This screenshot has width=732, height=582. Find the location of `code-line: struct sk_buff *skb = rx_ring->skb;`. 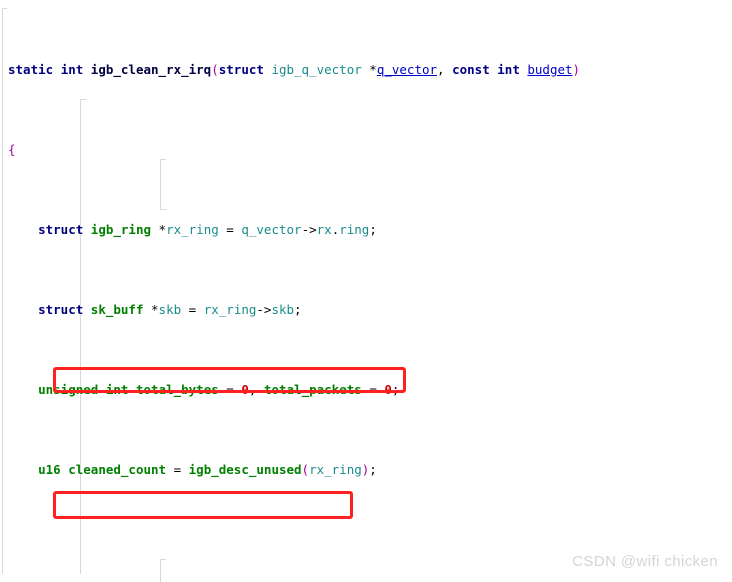

code-line: struct sk_buff *skb = rx_ring->skb; is located at coordinates (170, 309).